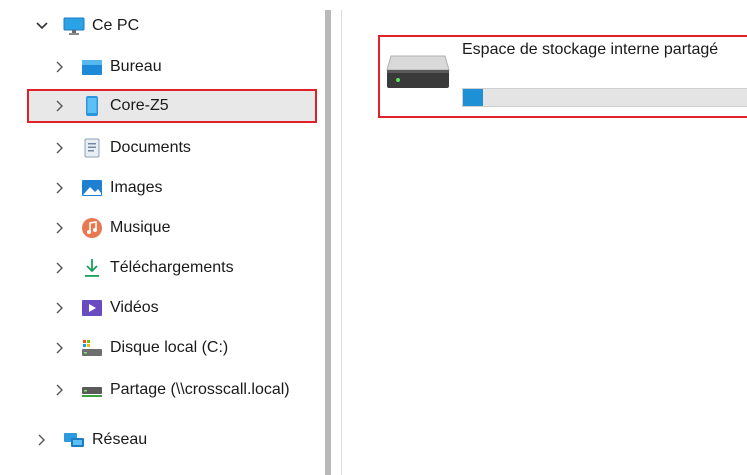  What do you see at coordinates (92, 268) in the screenshot?
I see `downloads-icon` at bounding box center [92, 268].